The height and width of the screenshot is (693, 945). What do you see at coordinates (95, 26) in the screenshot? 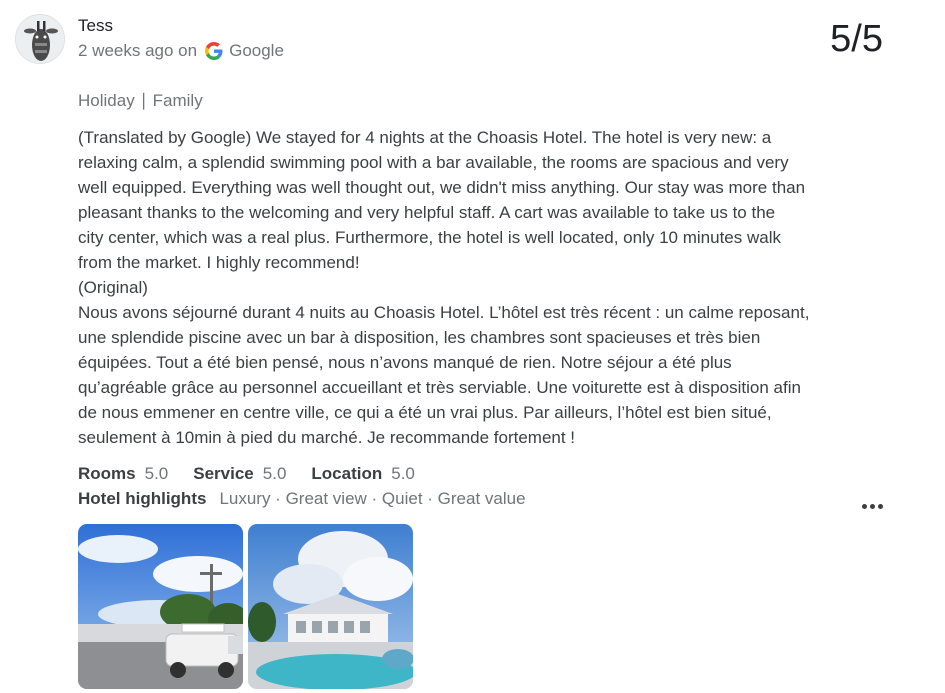
I see `author-name: Tess` at bounding box center [95, 26].